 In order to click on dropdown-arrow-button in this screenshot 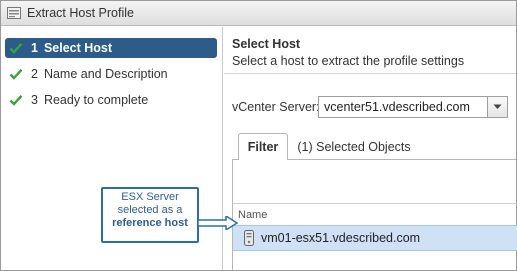, I will do `click(497, 107)`.